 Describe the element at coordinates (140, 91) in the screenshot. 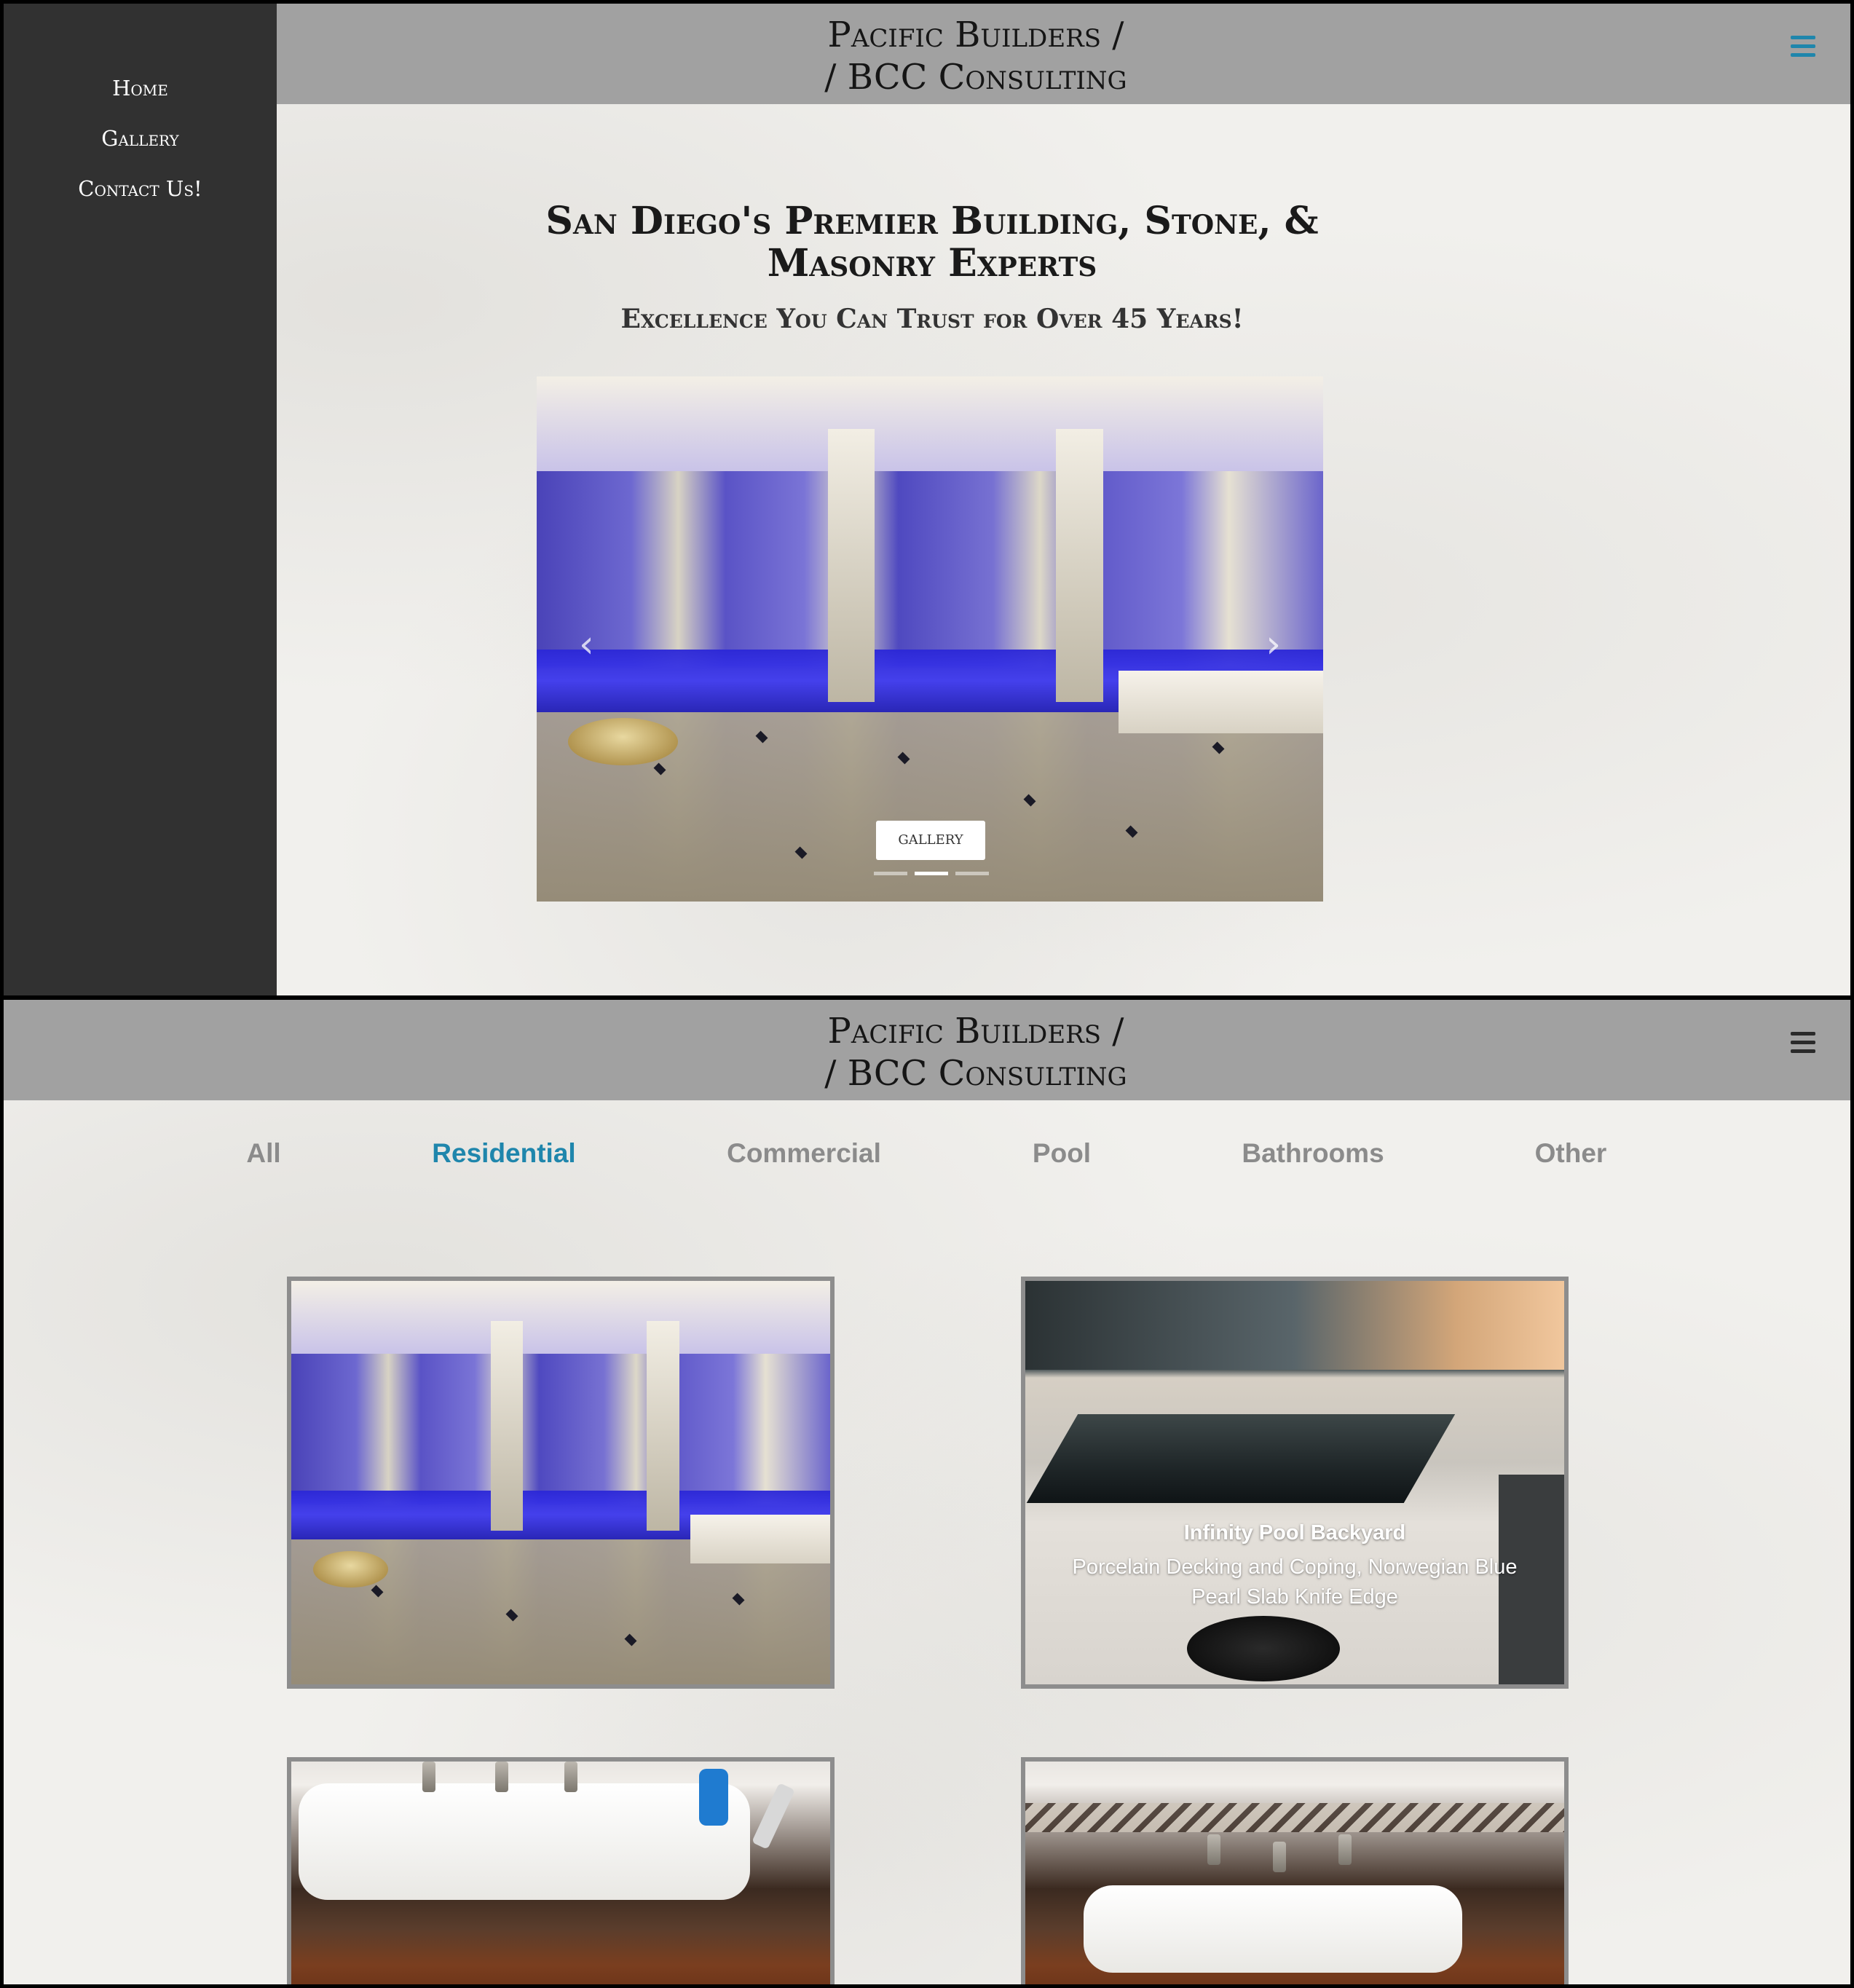

I see `sidebar-item-home: Home` at that location.